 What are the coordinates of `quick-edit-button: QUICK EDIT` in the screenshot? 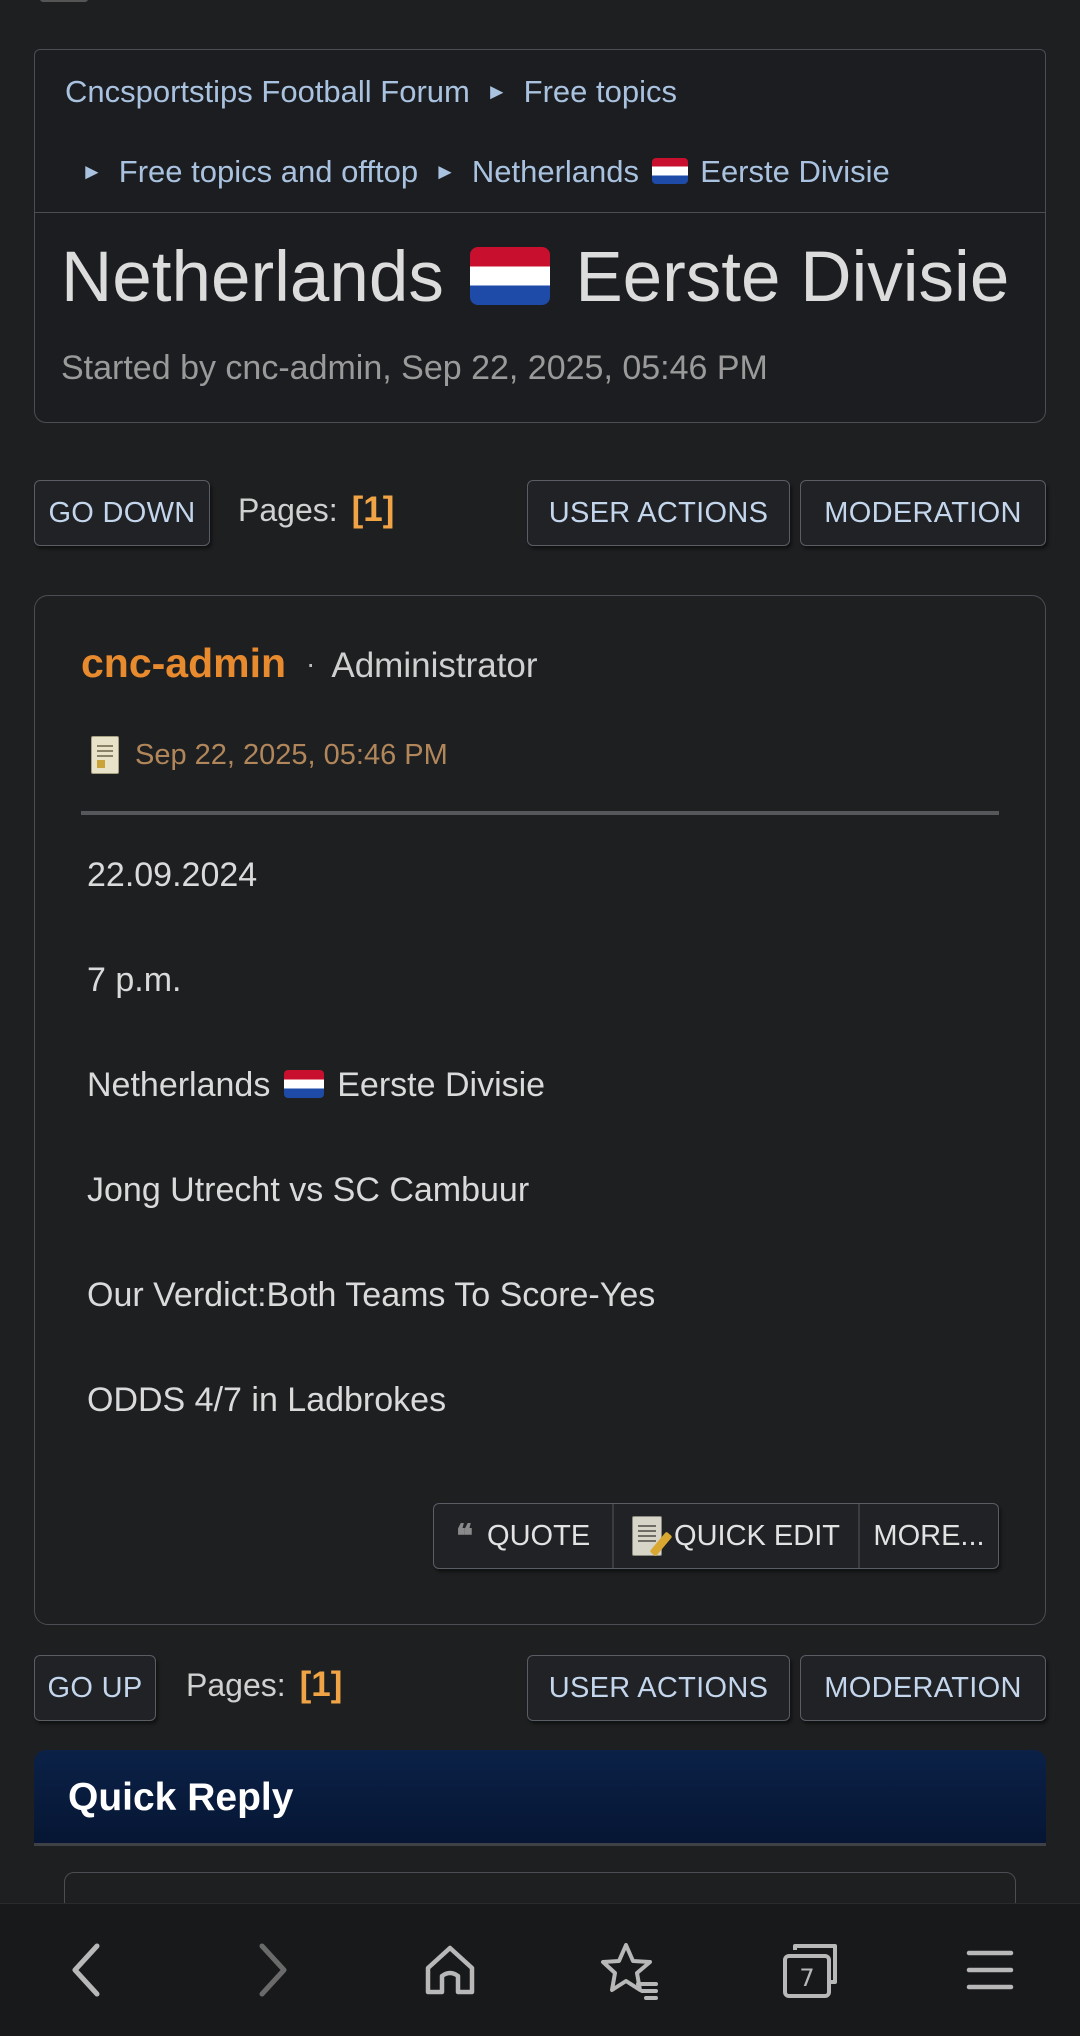 It's located at (737, 1536).